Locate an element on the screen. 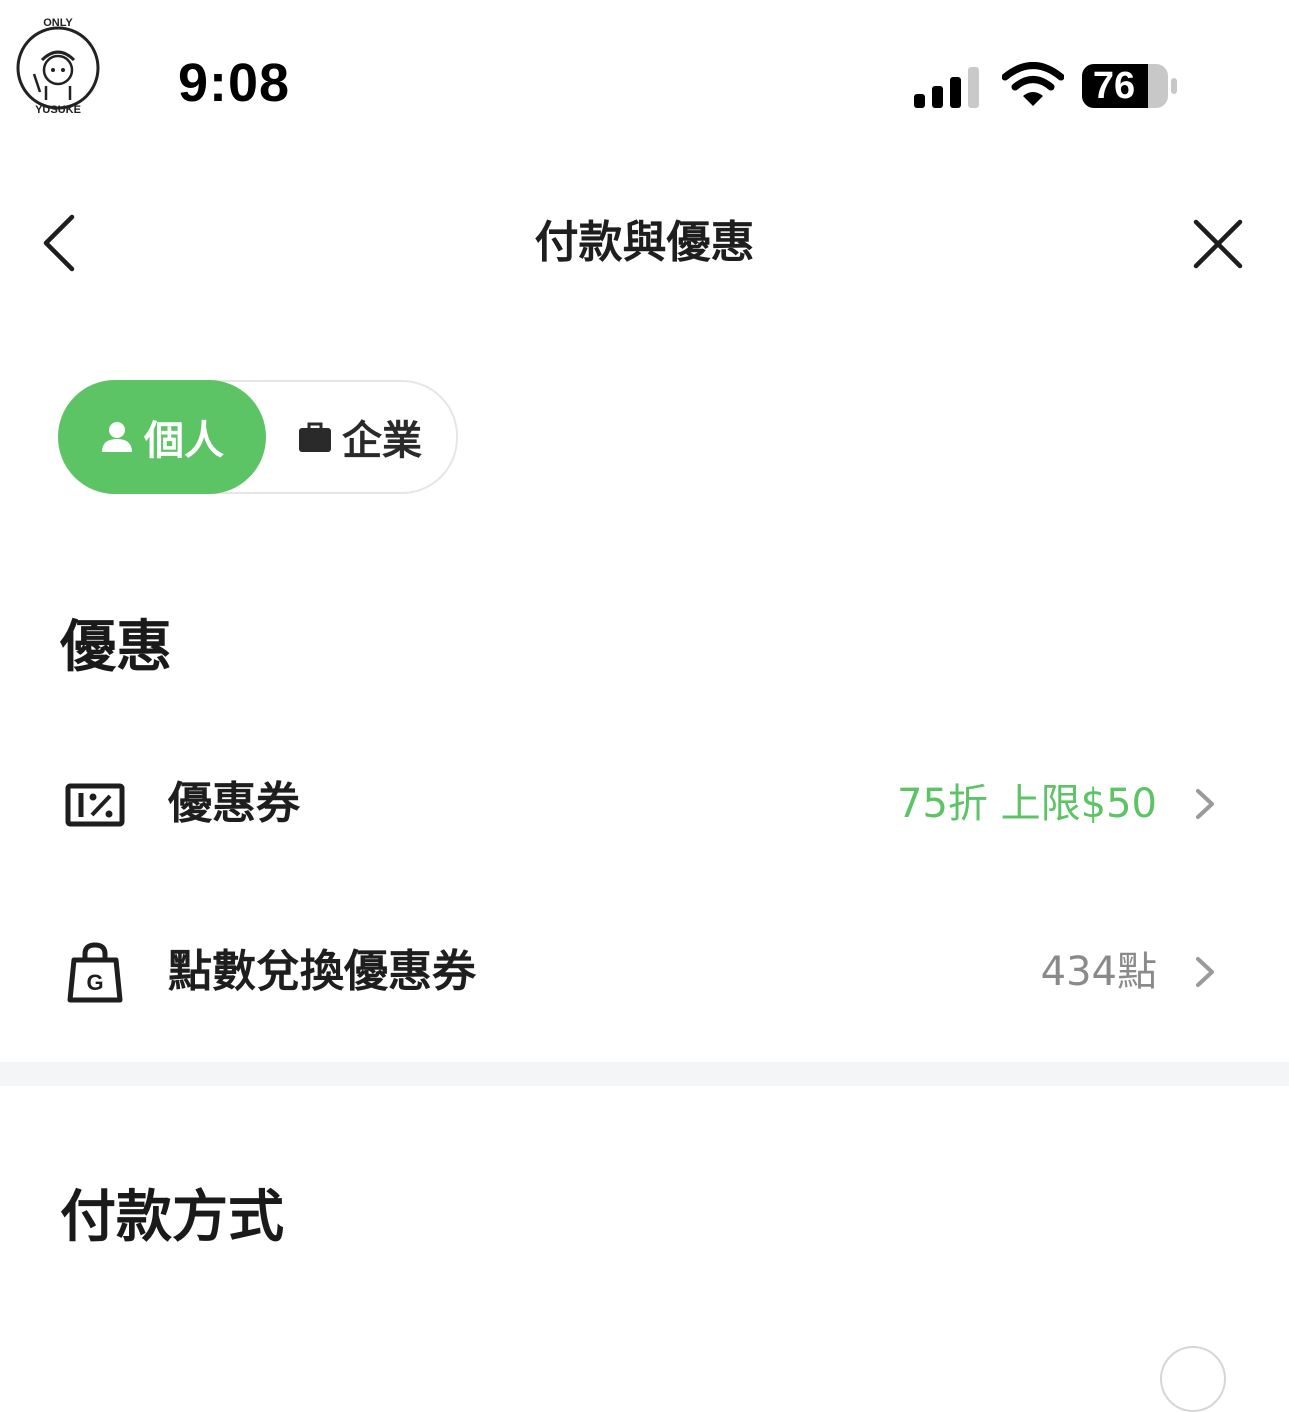  battery-icon: 76 is located at coordinates (1130, 86).